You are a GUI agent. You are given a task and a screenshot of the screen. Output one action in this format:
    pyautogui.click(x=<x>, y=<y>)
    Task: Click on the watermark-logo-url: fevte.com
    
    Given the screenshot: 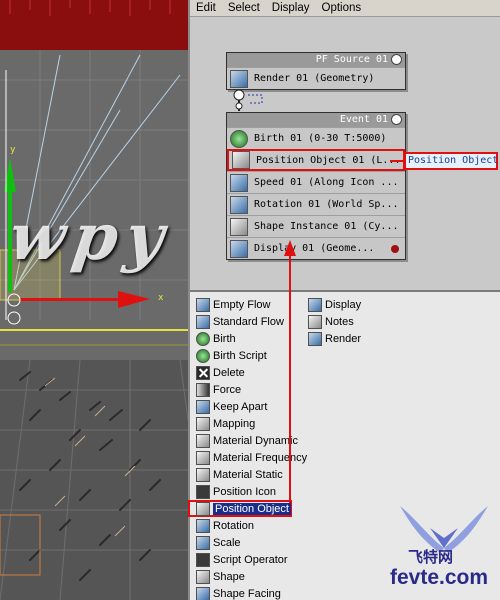 What is the action you would take?
    pyautogui.click(x=439, y=577)
    